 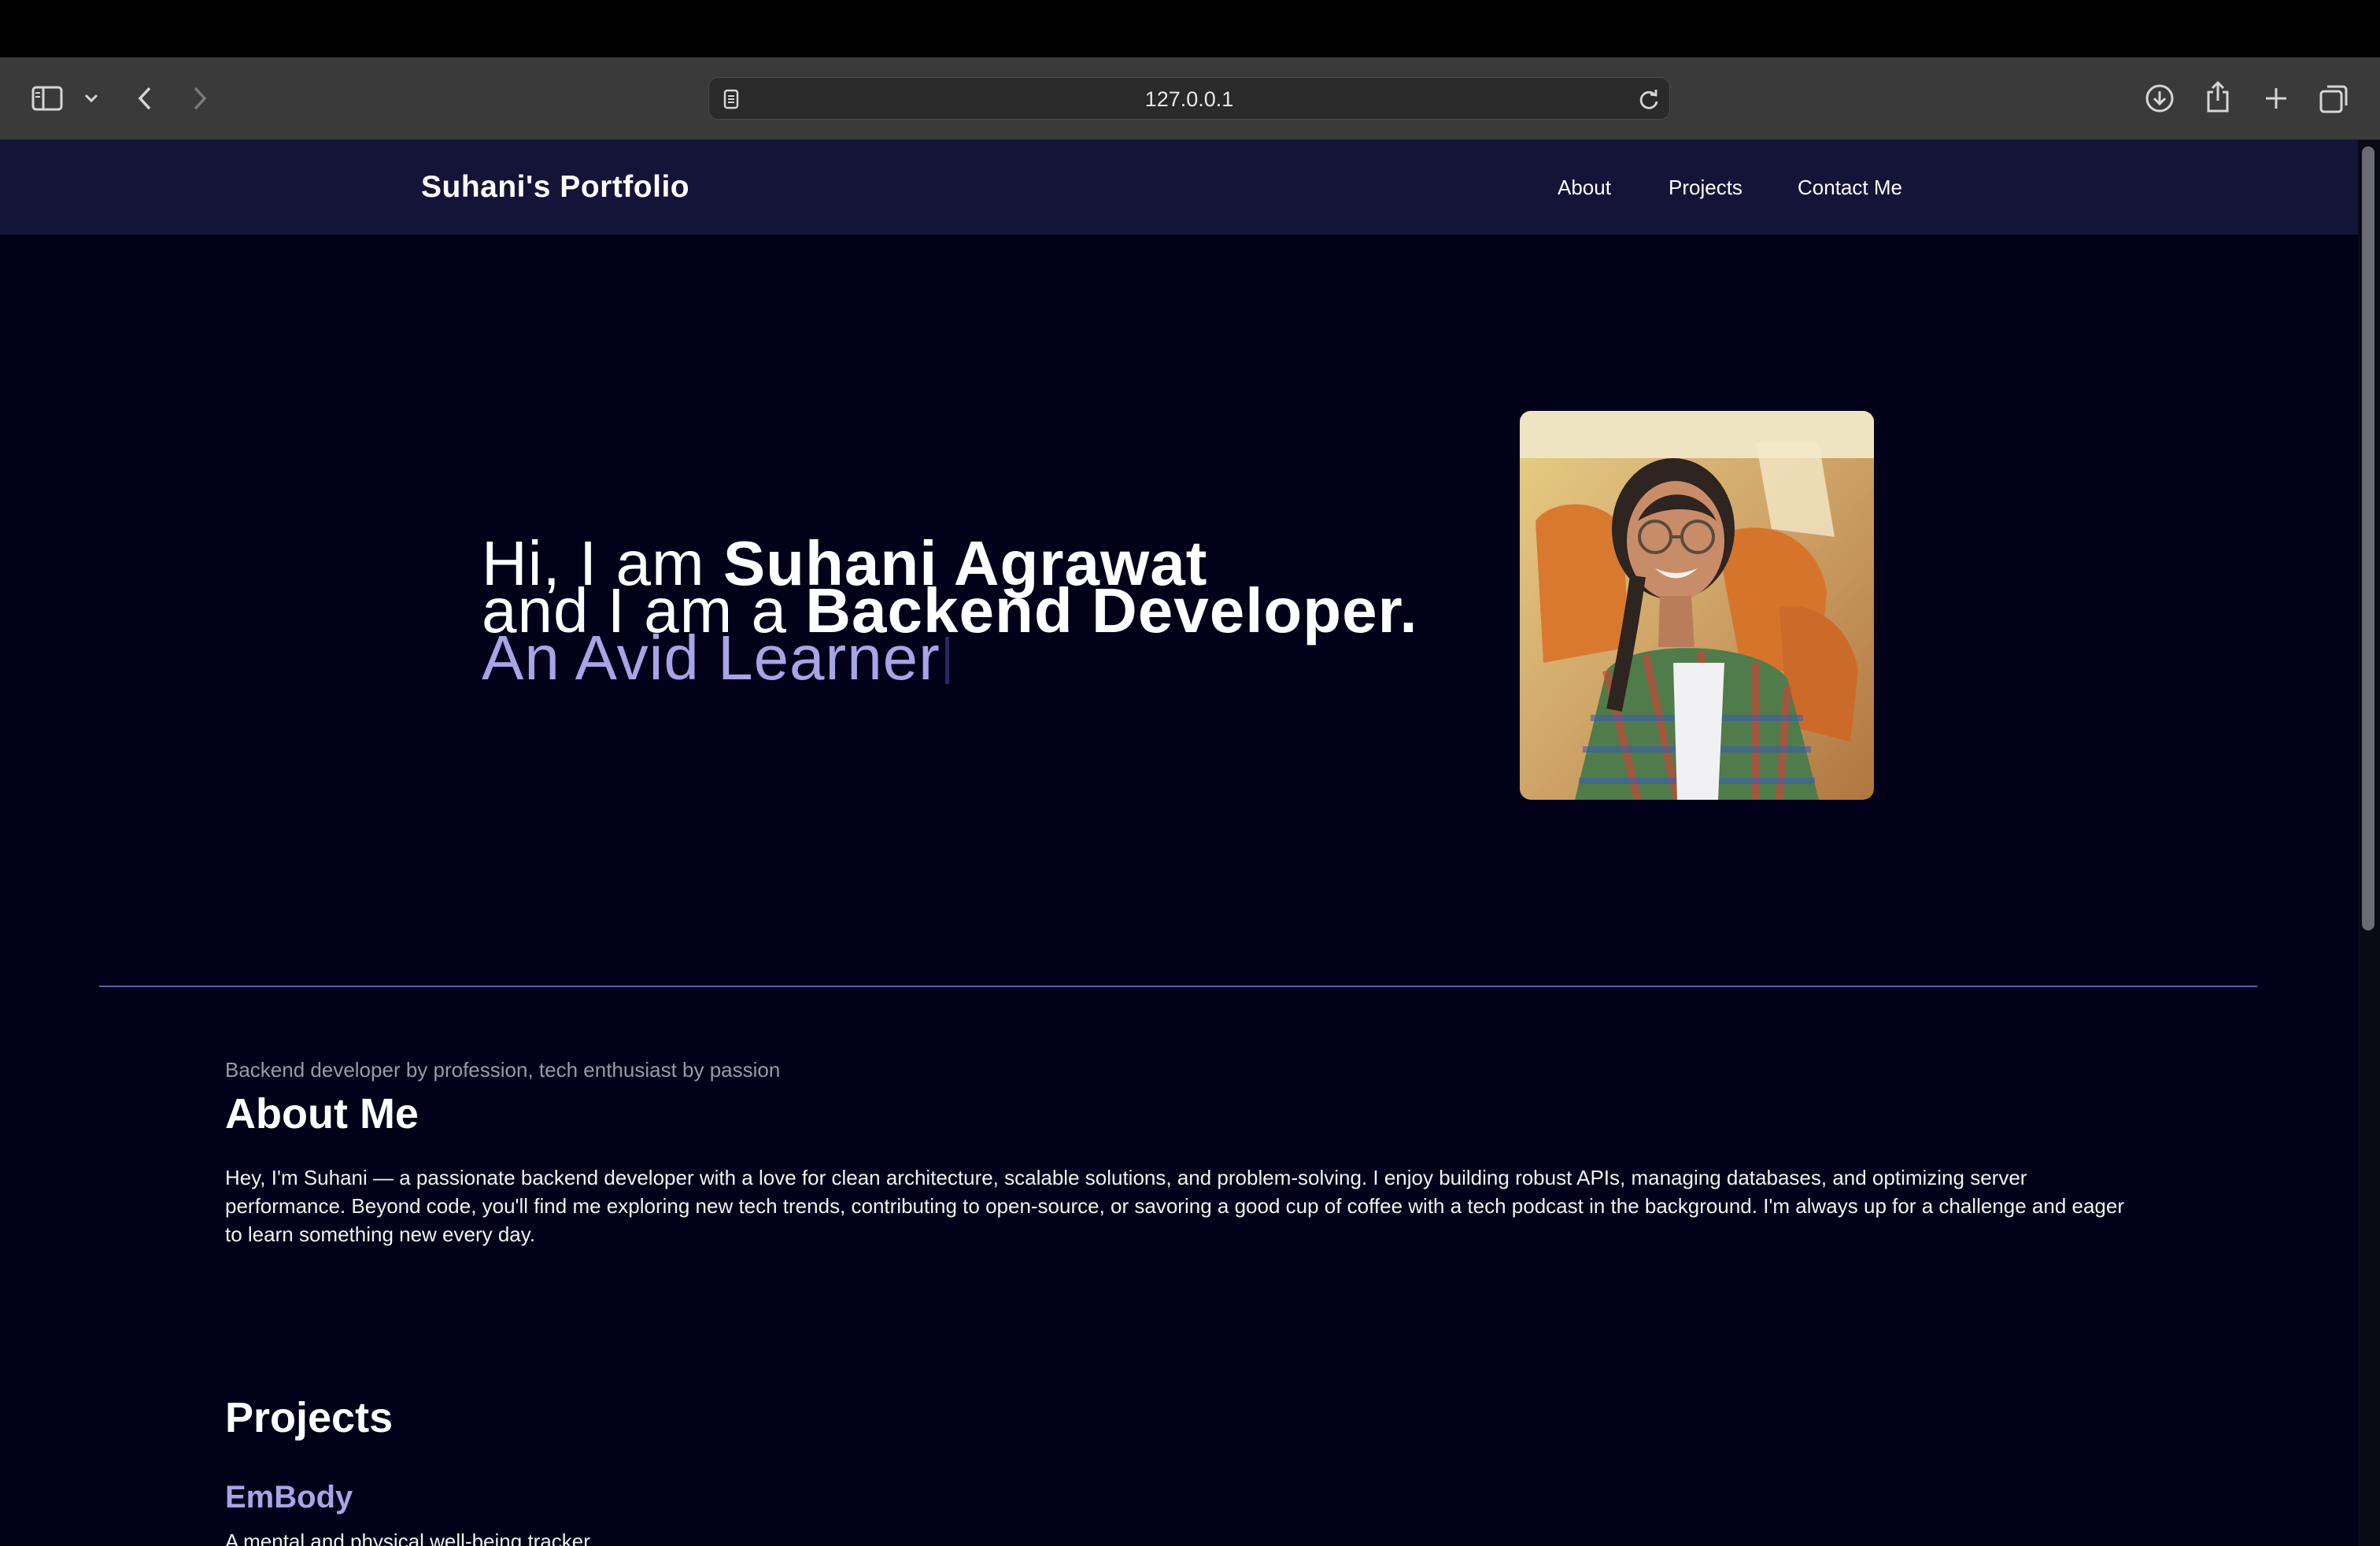 What do you see at coordinates (2334, 98) in the screenshot?
I see `tabs-overview-icon` at bounding box center [2334, 98].